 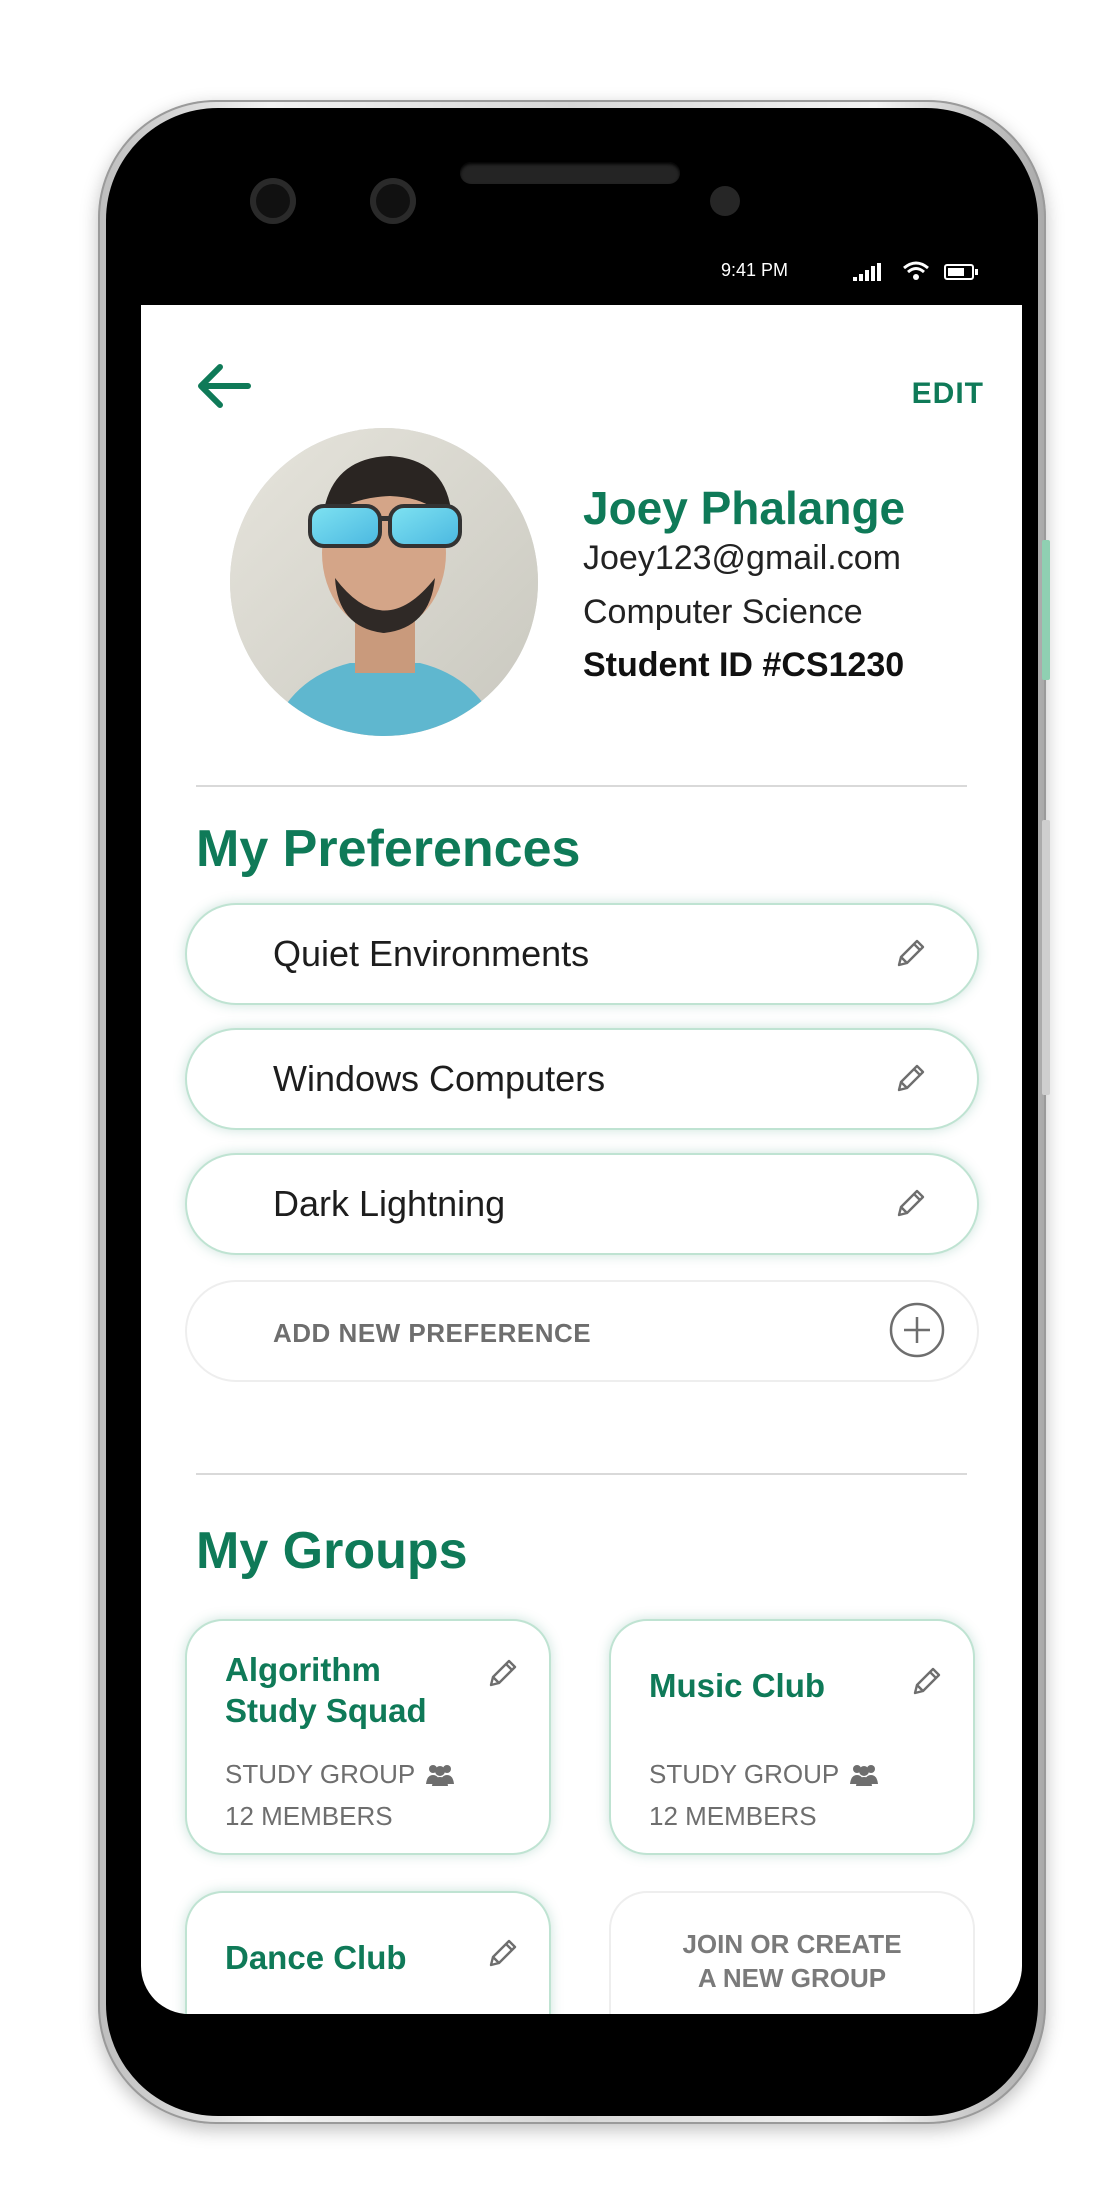 I want to click on profile-email: Joey123@gmail.com, so click(x=742, y=558).